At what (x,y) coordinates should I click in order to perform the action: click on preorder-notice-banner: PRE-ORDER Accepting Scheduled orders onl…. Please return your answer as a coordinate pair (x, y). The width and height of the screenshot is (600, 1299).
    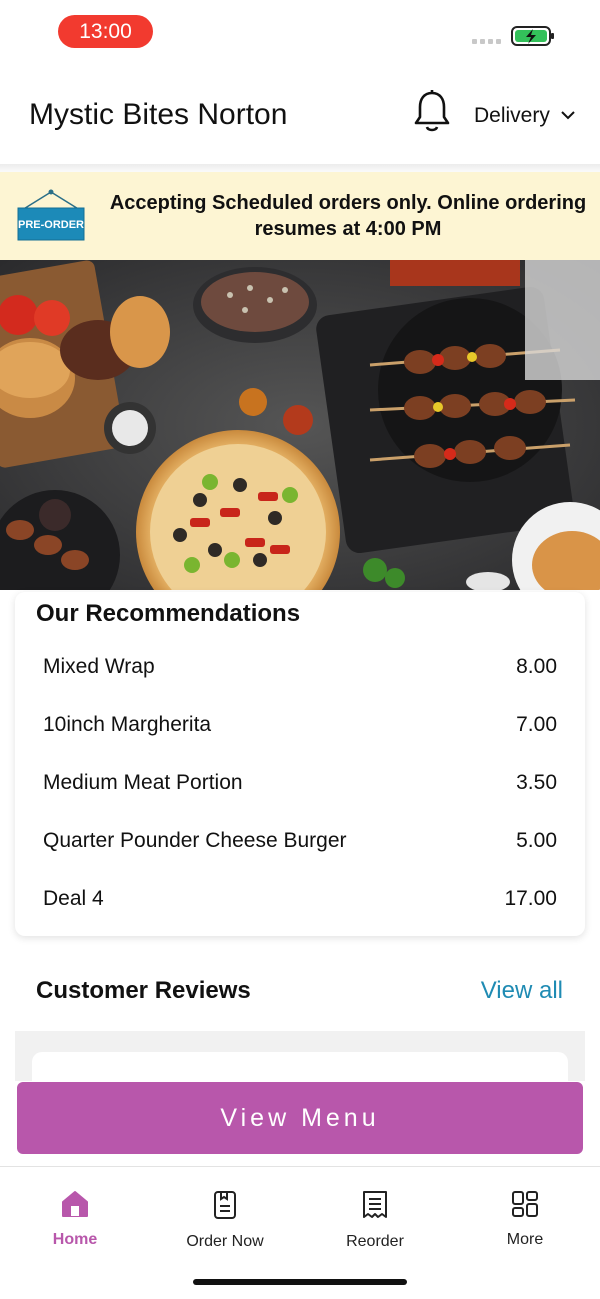
    Looking at the image, I should click on (300, 216).